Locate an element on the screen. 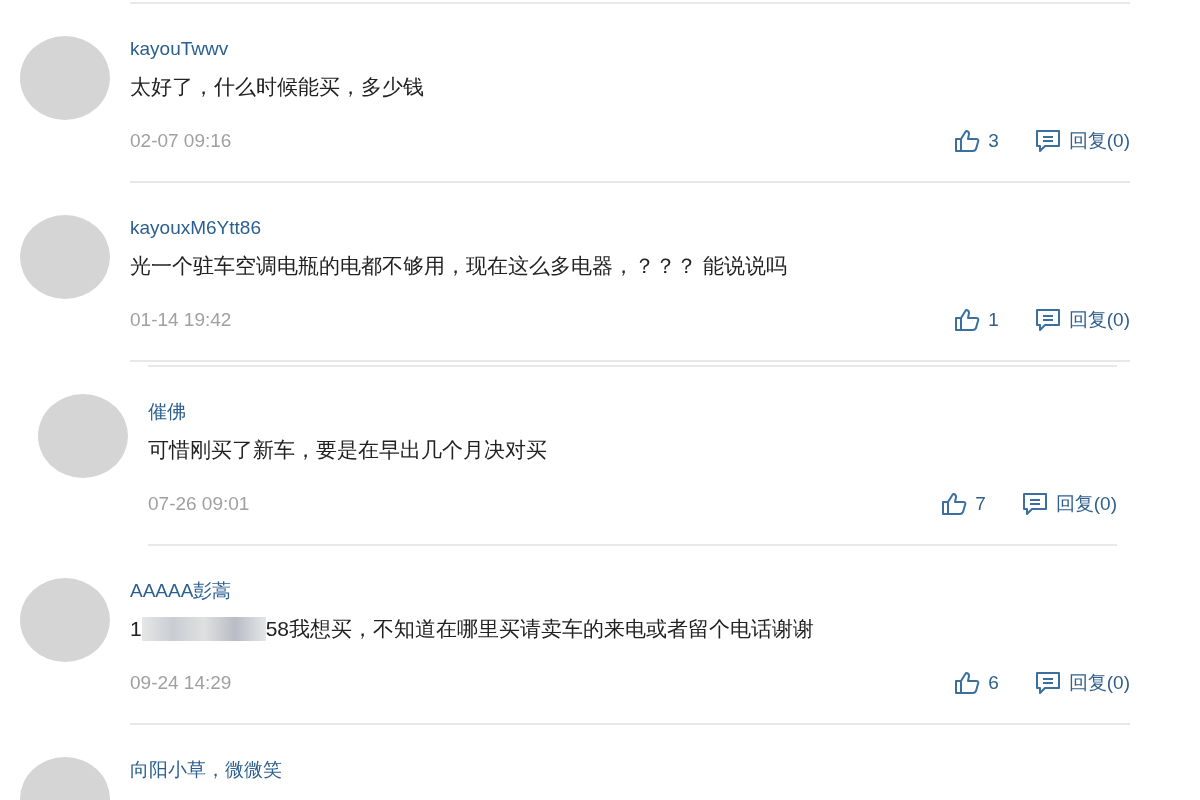 The width and height of the screenshot is (1200, 800). like-button: 7 is located at coordinates (963, 504).